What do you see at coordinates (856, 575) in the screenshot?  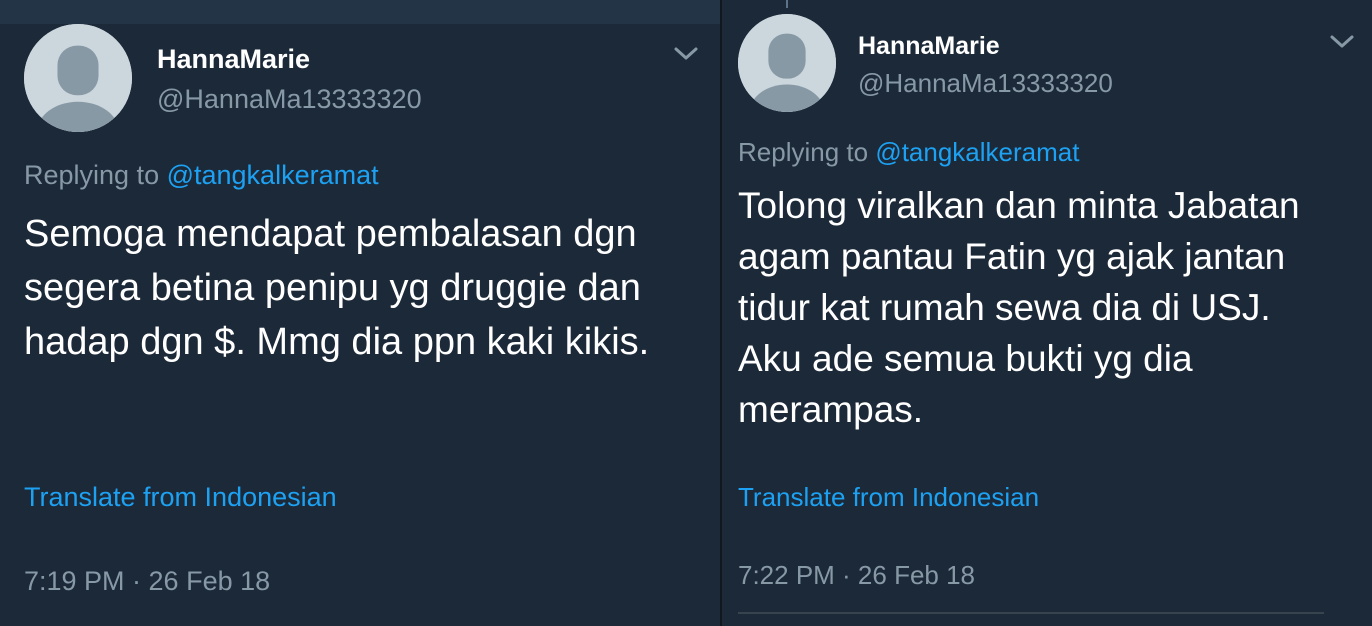 I see `tweet-timestamp: 7:22 PM · 26 Feb 18` at bounding box center [856, 575].